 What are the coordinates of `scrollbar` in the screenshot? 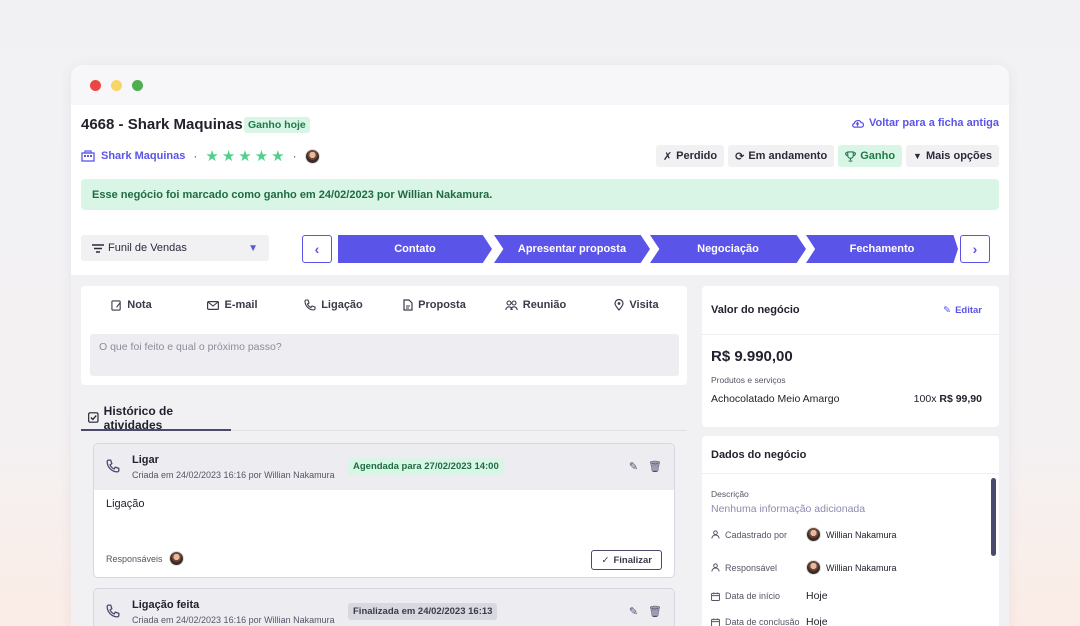 It's located at (993, 517).